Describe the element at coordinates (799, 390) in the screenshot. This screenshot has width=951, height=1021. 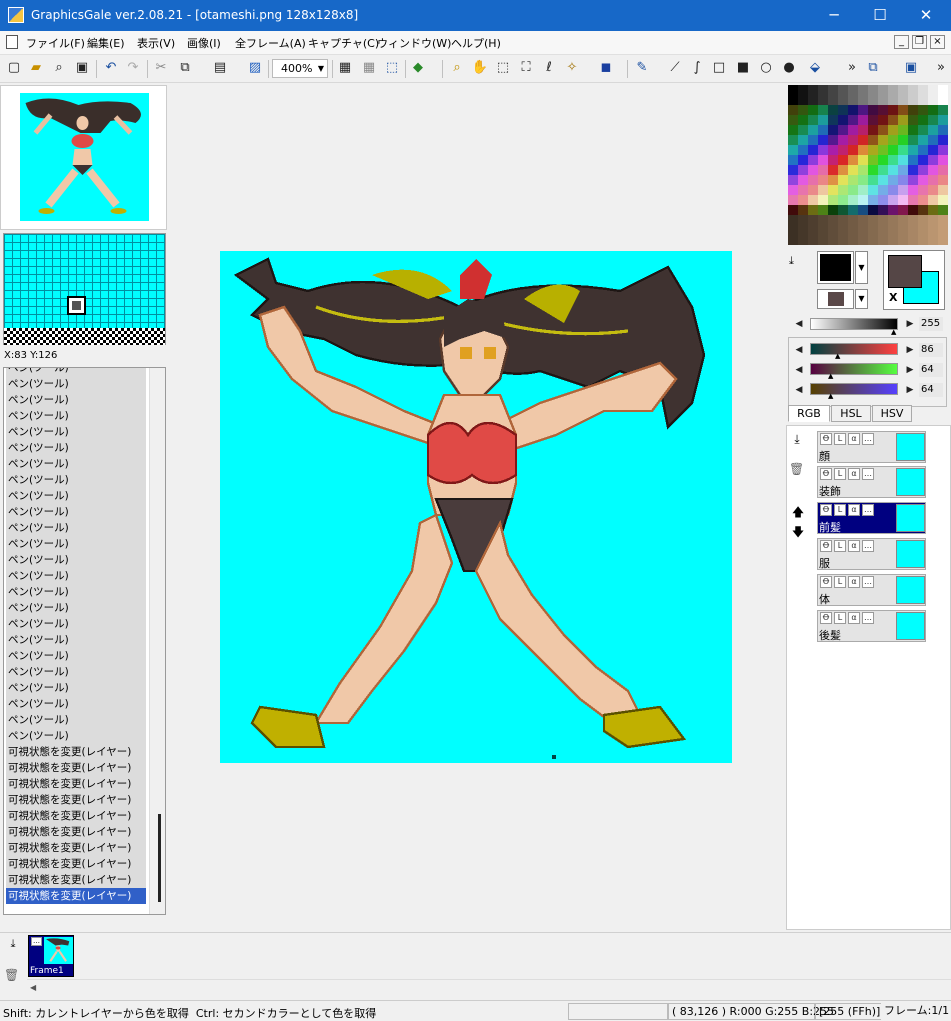
I see `arrow-left-icon: ◀` at that location.